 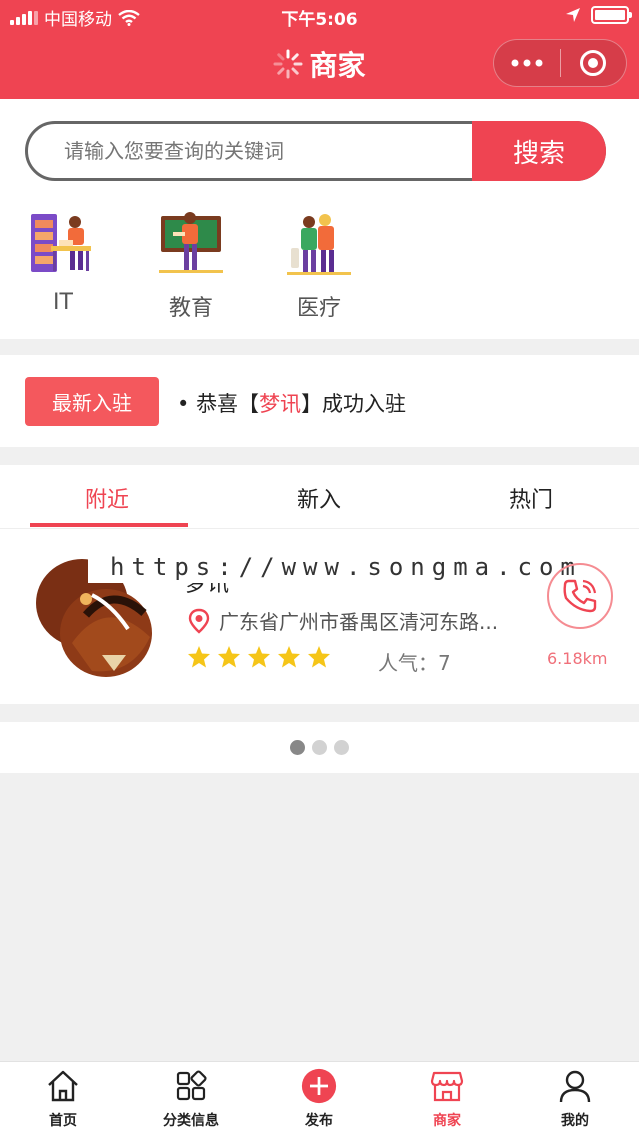 I want to click on tabbar-label: 发布, so click(x=319, y=1121).